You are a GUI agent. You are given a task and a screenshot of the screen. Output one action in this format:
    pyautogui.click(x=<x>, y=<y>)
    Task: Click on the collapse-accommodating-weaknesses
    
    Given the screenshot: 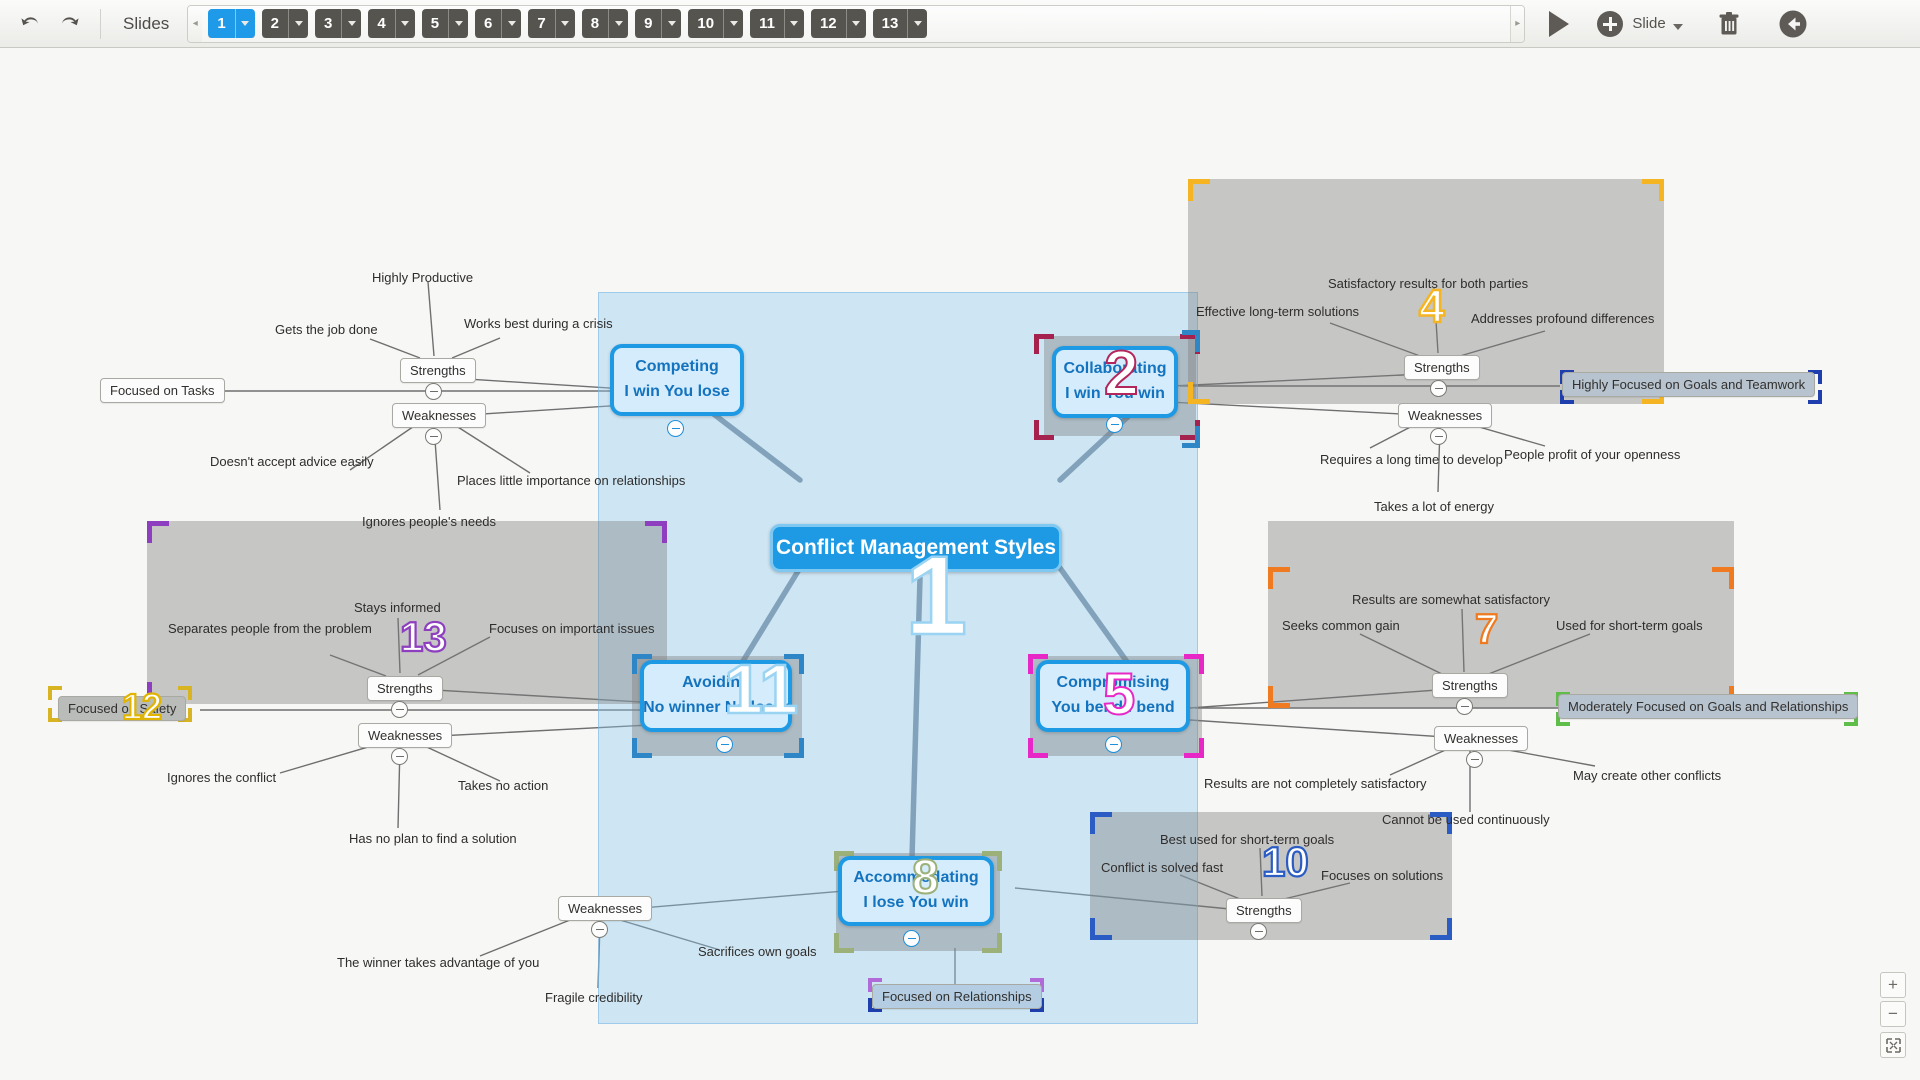 What is the action you would take?
    pyautogui.click(x=599, y=929)
    